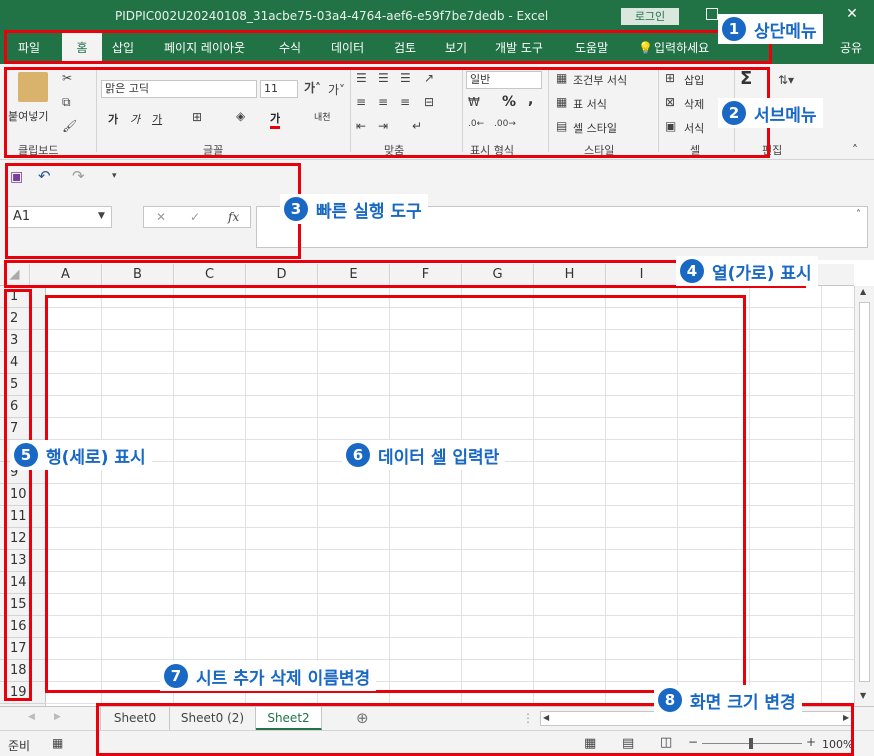 This screenshot has width=874, height=756. I want to click on sheet-tab: Sheet0, so click(135, 718).